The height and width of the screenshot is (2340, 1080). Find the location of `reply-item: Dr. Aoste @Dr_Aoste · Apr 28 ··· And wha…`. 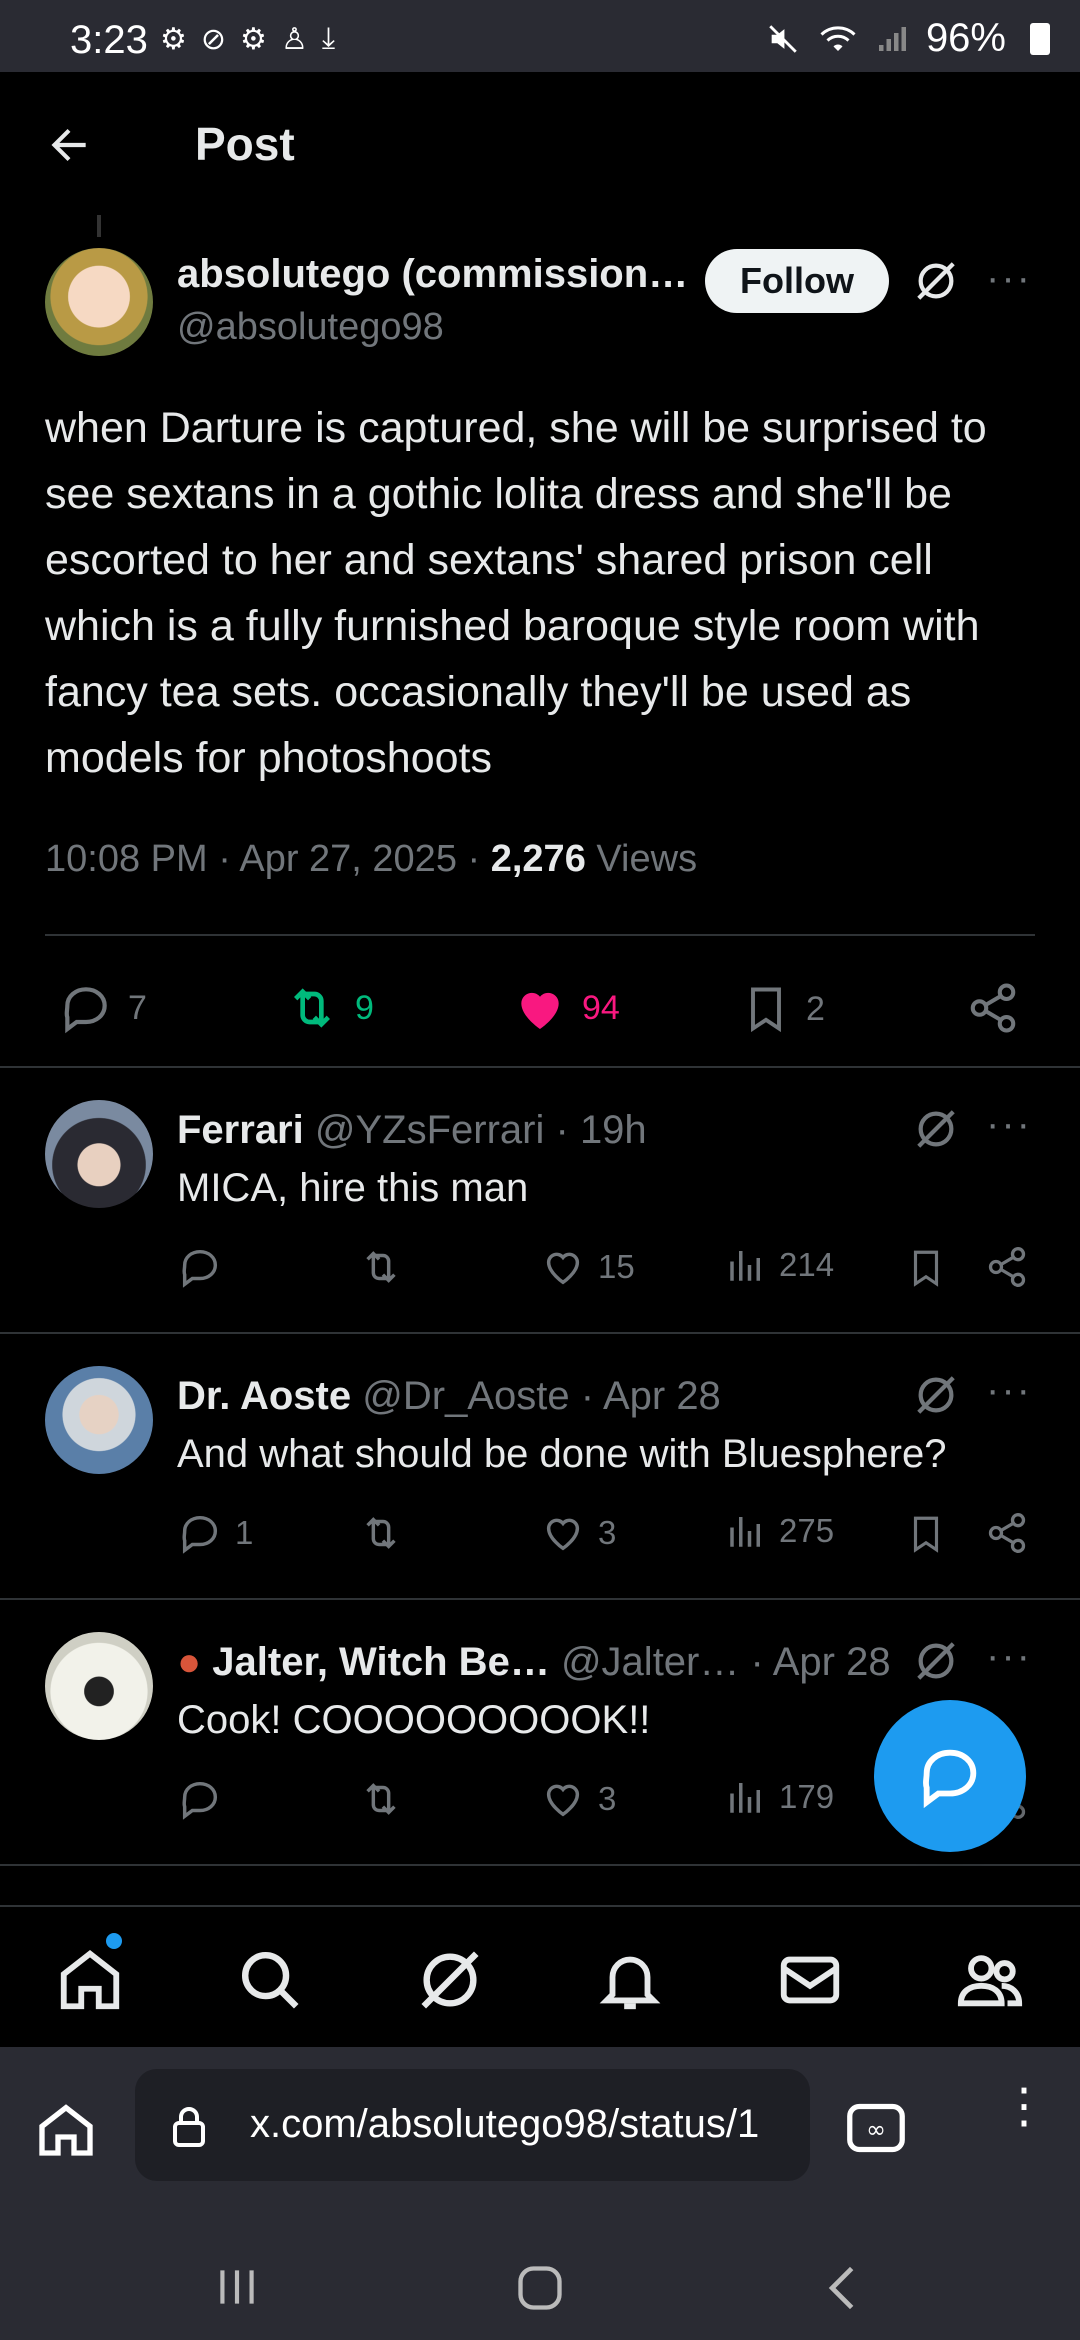

reply-item: Dr. Aoste @Dr_Aoste · Apr 28 ··· And wha… is located at coordinates (540, 1467).